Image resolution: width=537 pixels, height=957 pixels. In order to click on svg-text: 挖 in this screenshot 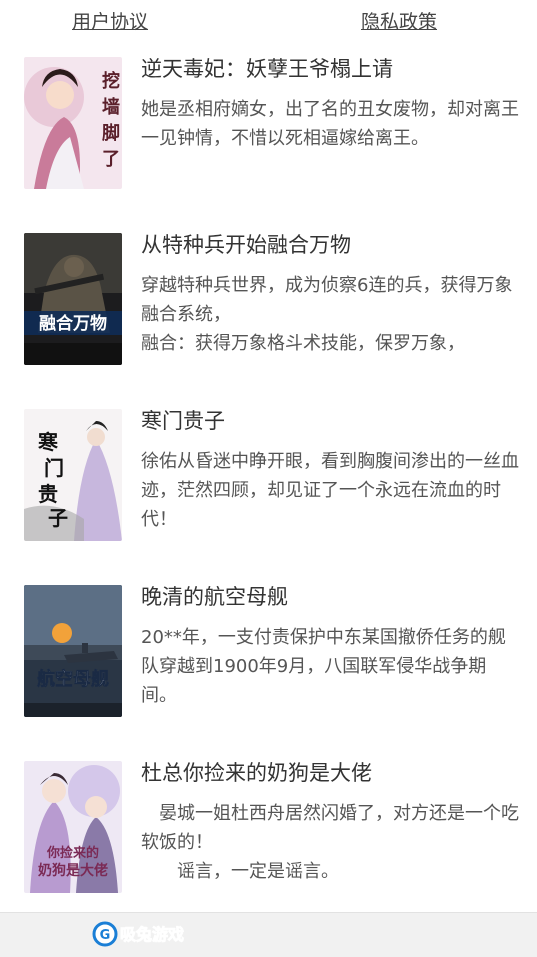, I will do `click(111, 81)`.